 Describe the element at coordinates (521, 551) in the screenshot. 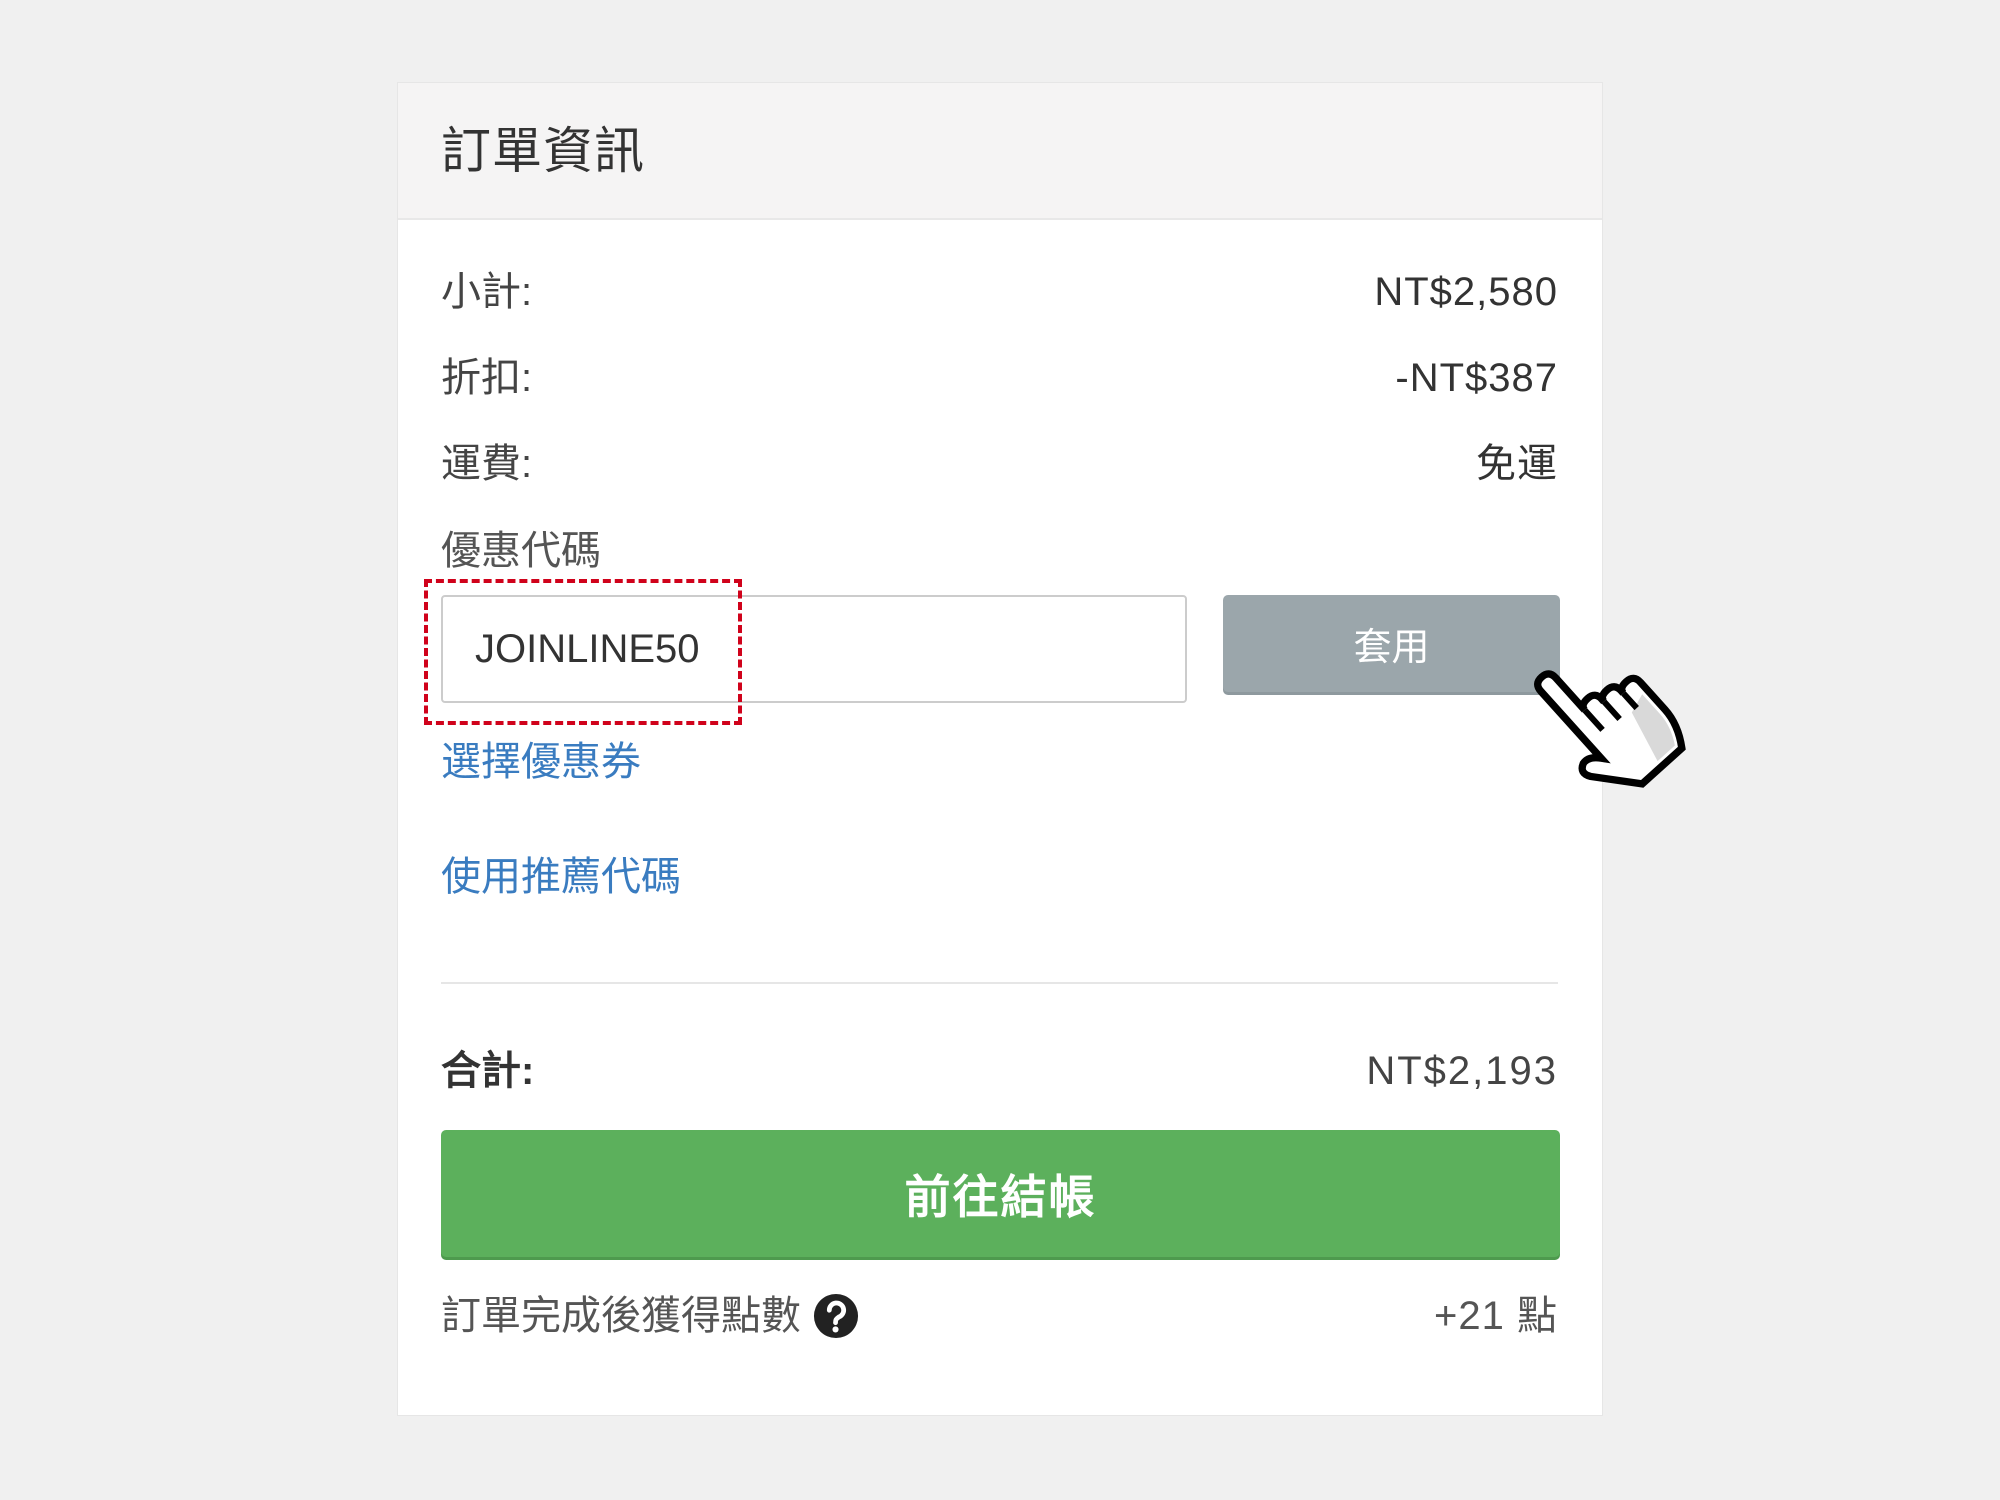

I see `coupon-code-label: 優惠代碼` at that location.